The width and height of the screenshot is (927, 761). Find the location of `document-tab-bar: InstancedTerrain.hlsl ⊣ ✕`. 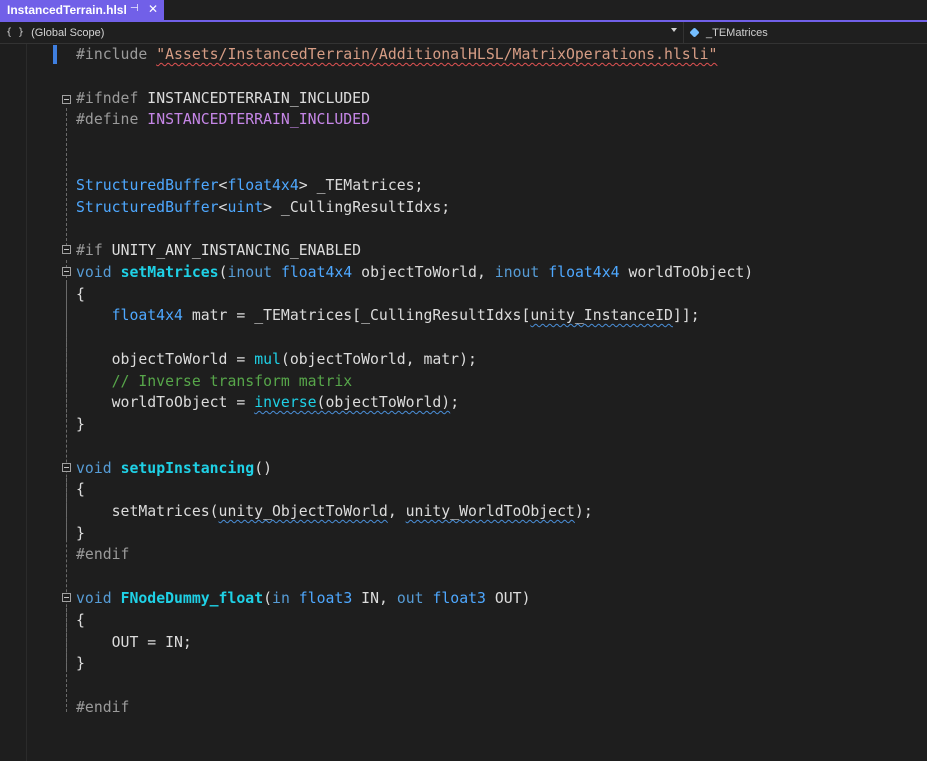

document-tab-bar: InstancedTerrain.hlsl ⊣ ✕ is located at coordinates (463, 11).